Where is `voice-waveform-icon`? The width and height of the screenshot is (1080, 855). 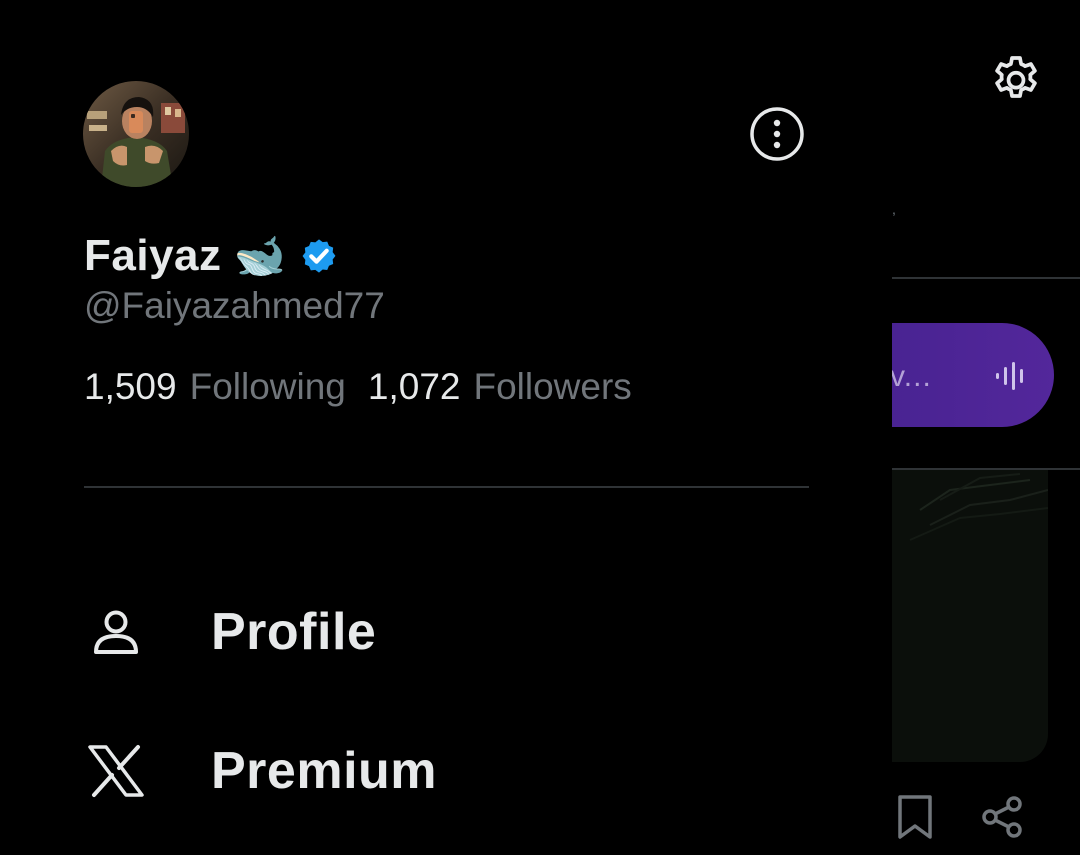
voice-waveform-icon is located at coordinates (1010, 376).